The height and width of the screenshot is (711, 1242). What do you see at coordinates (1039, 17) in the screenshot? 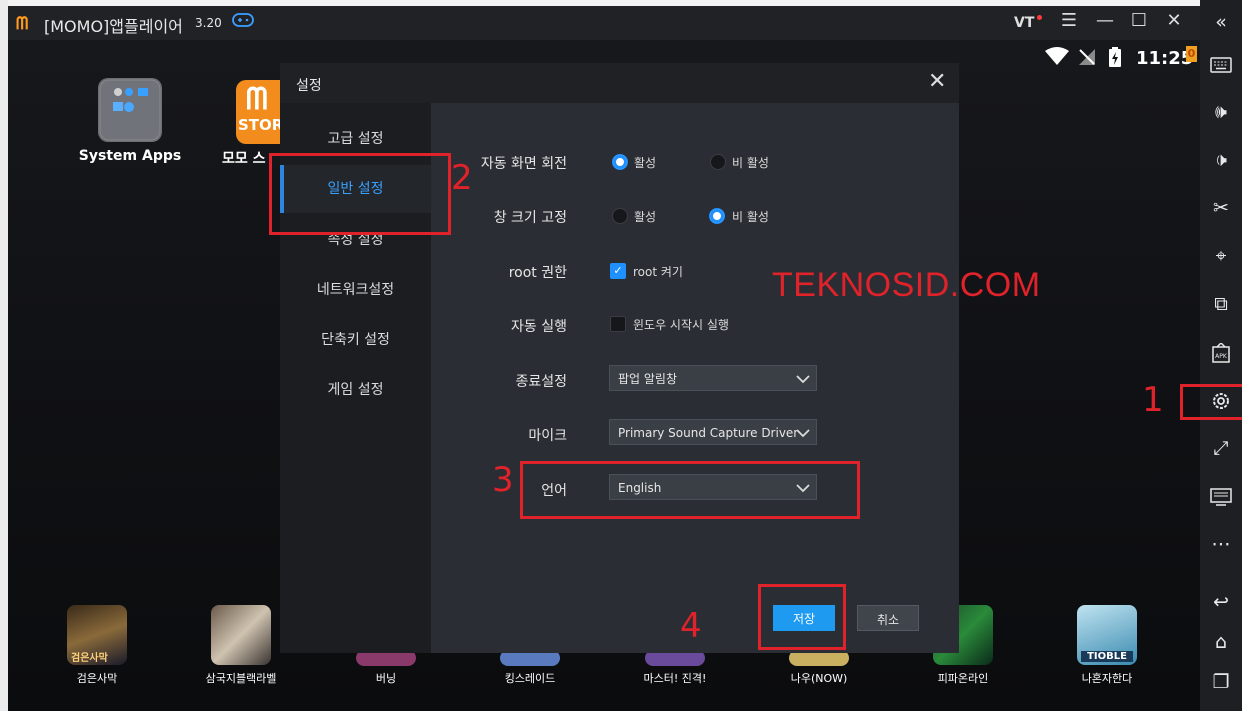
I see `vt-status-dot` at bounding box center [1039, 17].